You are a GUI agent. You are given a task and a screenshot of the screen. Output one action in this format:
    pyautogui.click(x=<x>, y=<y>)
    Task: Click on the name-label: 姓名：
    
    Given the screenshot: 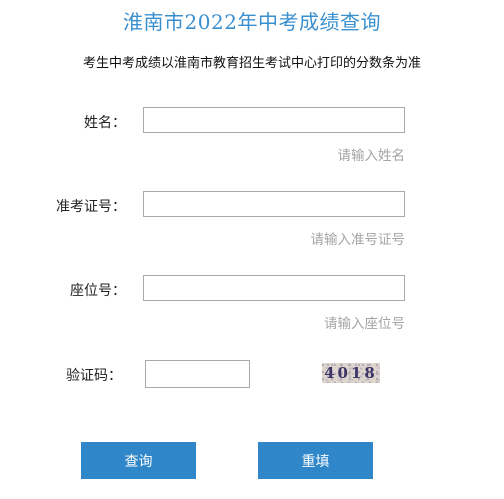 What is the action you would take?
    pyautogui.click(x=105, y=123)
    